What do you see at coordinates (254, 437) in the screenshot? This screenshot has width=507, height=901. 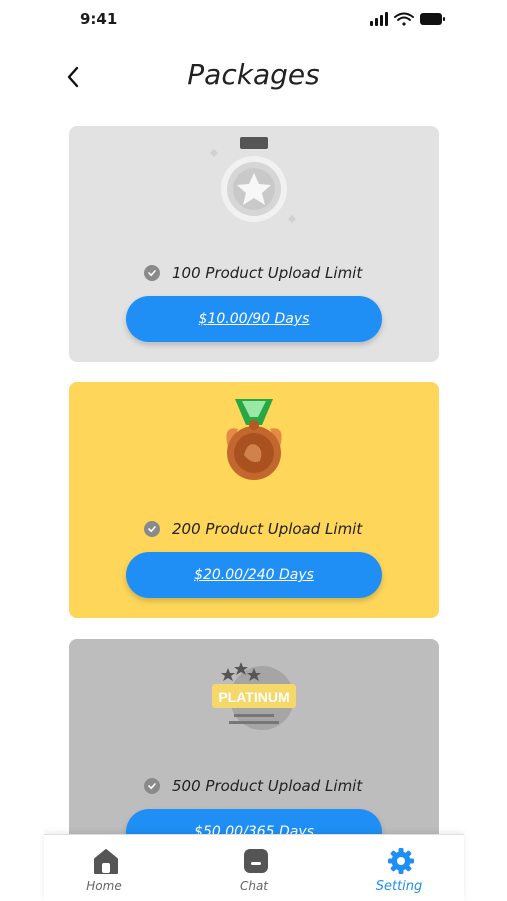 I see `bronze-medal-icon` at bounding box center [254, 437].